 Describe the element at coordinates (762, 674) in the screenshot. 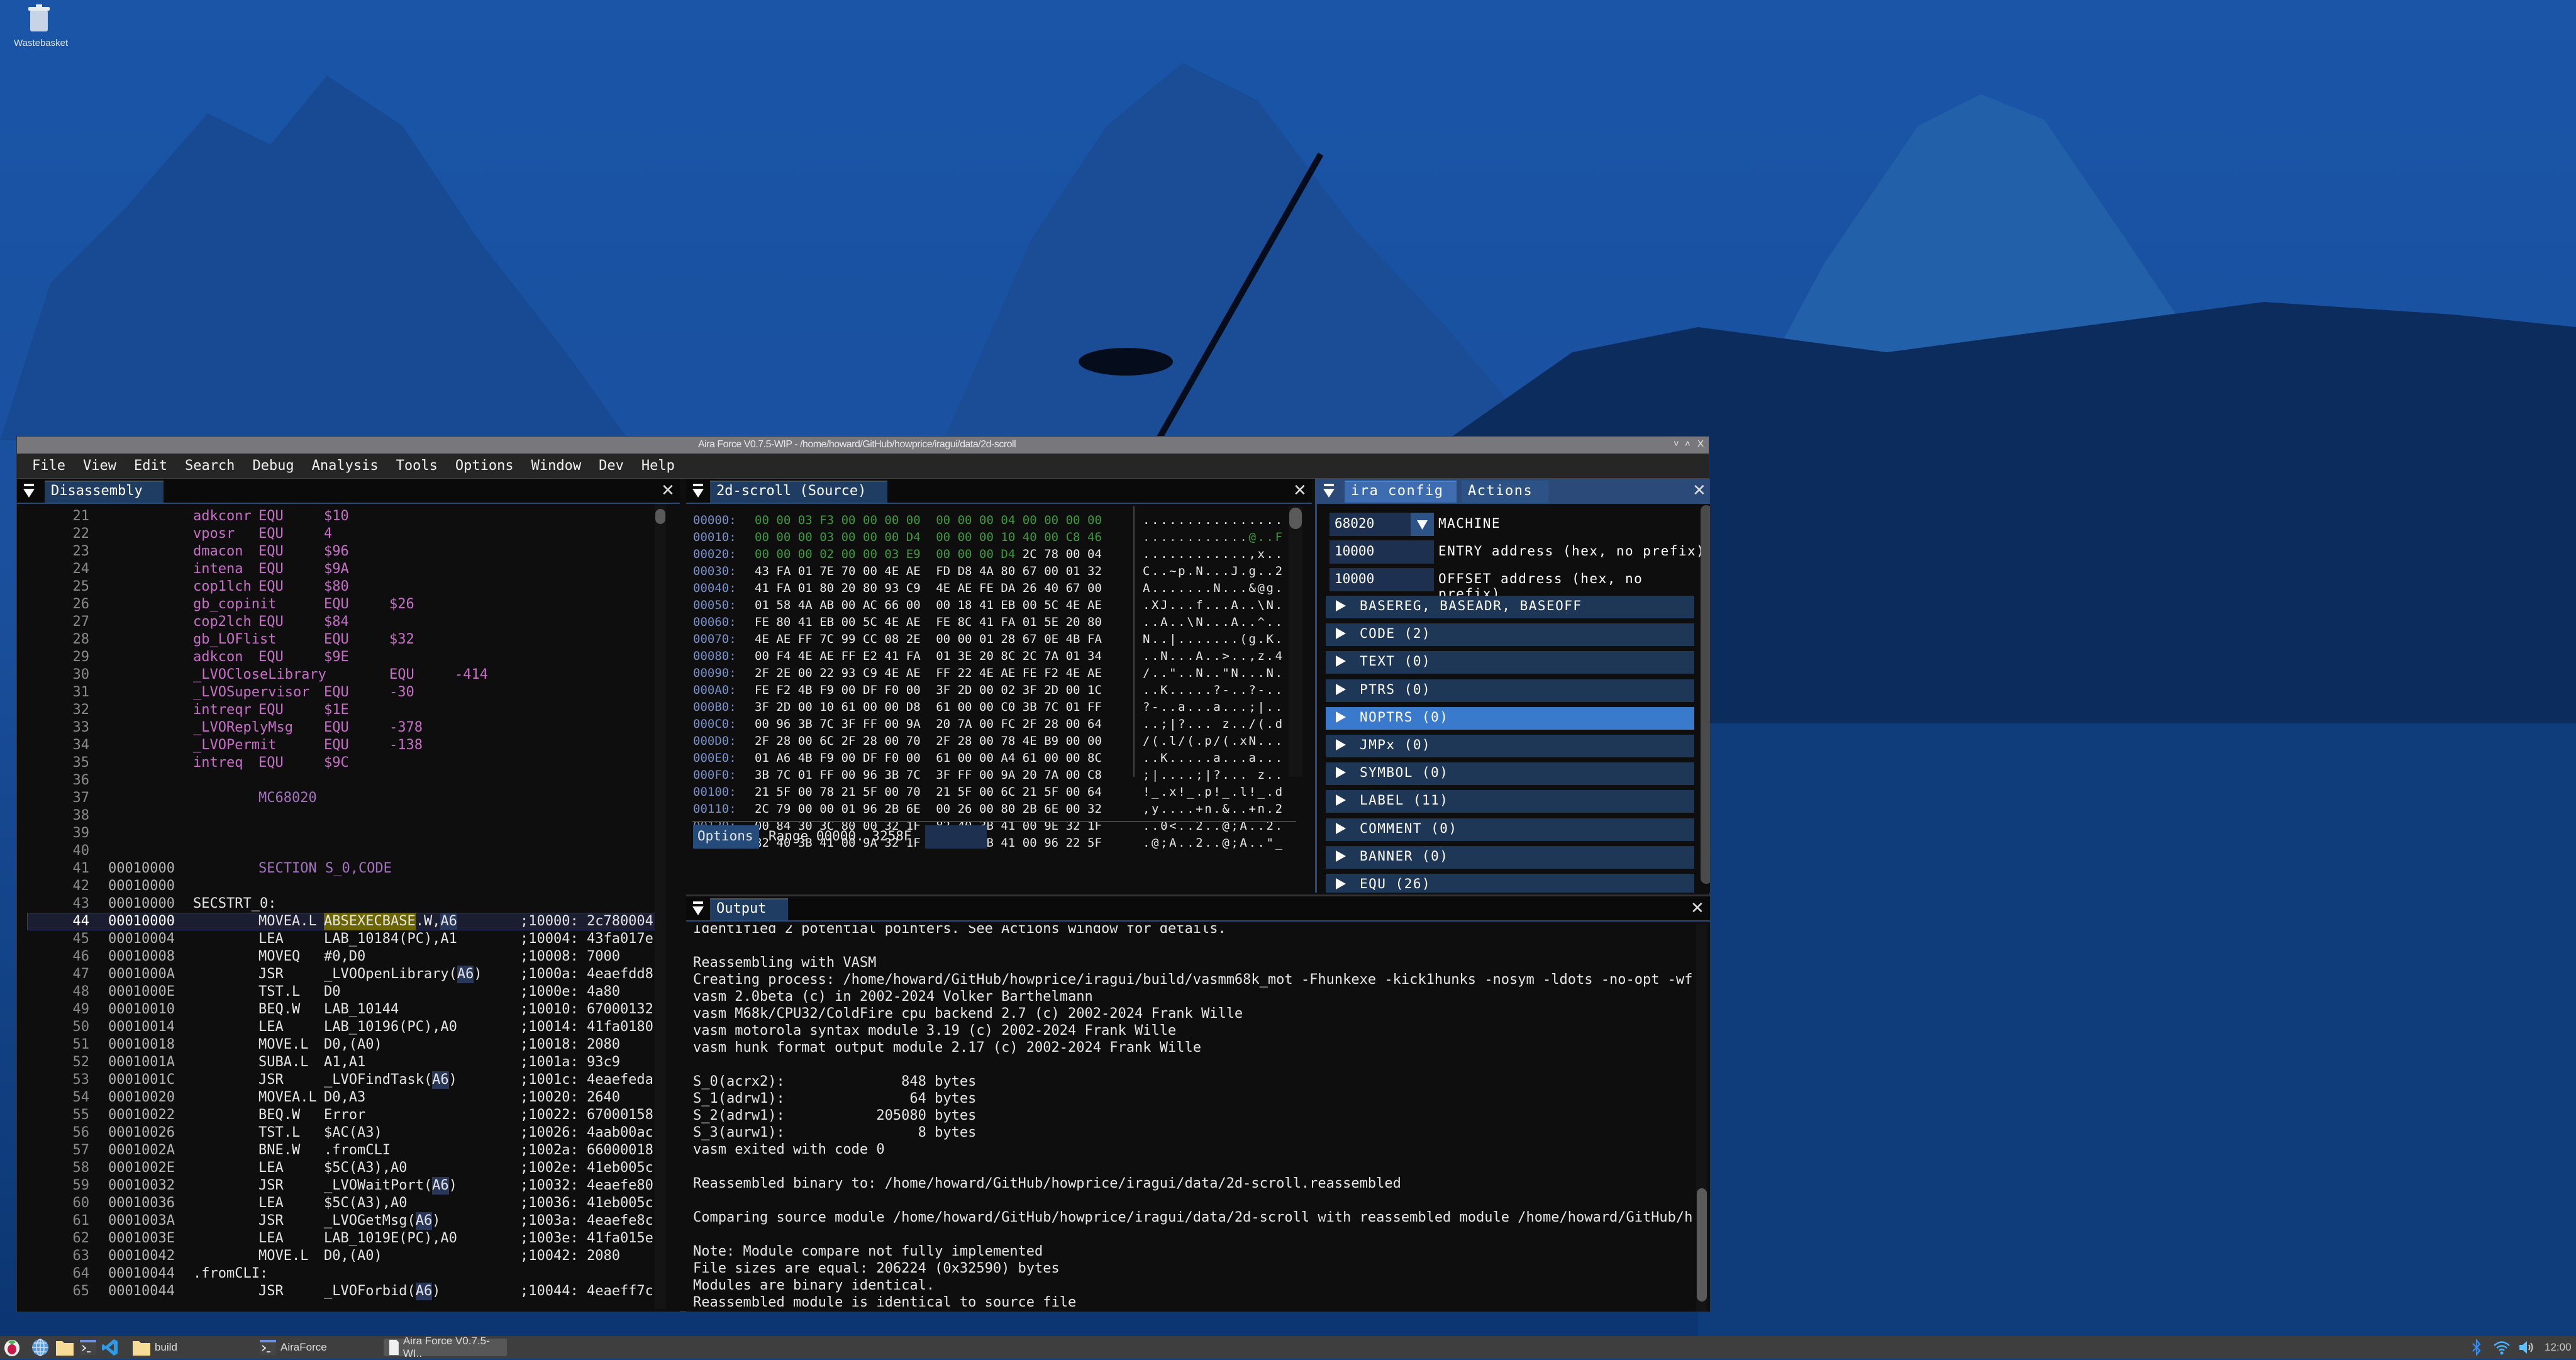

I see `hex-byte: 2F` at that location.